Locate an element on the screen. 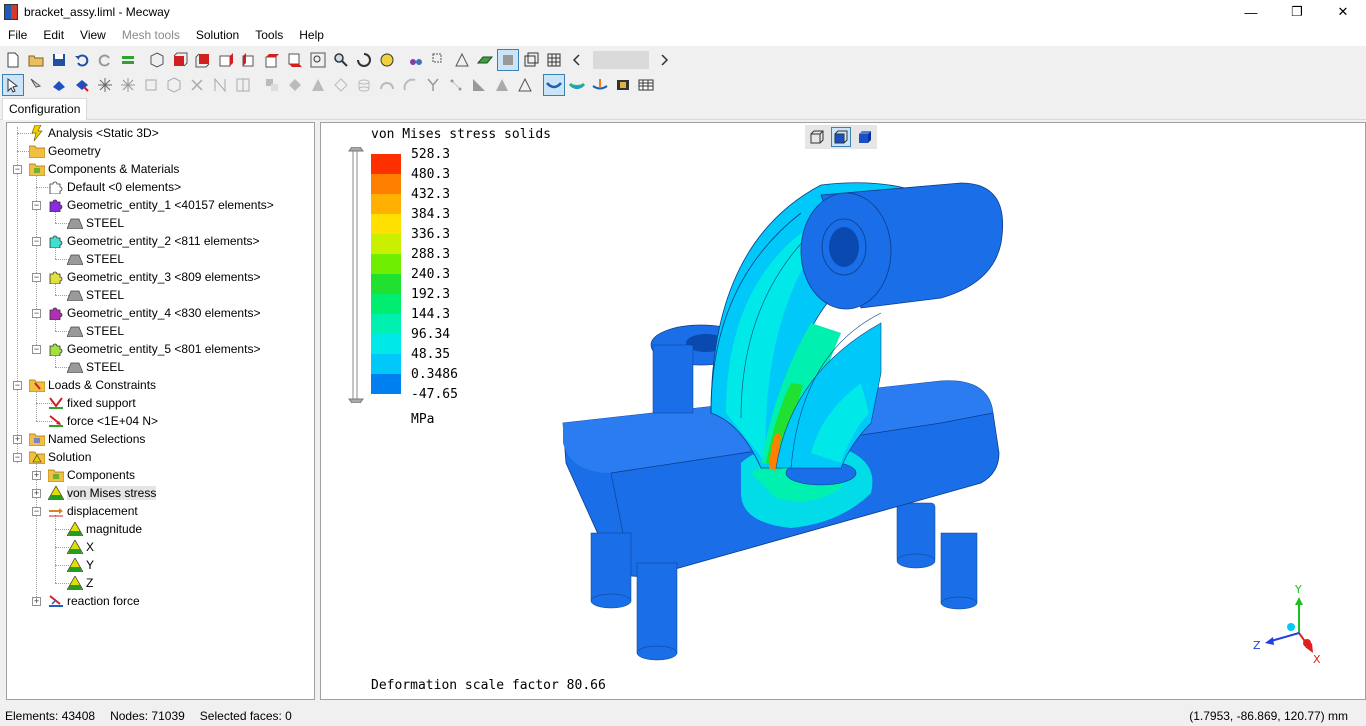 The height and width of the screenshot is (726, 1366). undo-icon is located at coordinates (82, 60).